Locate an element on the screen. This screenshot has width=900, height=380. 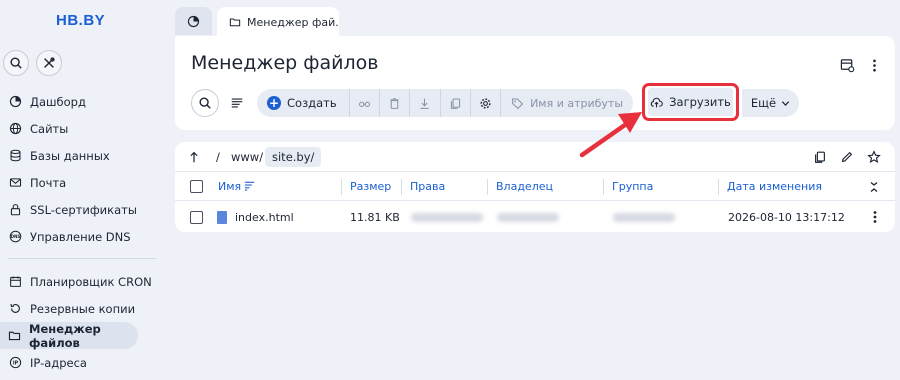
create-button: + Создать is located at coordinates (303, 103).